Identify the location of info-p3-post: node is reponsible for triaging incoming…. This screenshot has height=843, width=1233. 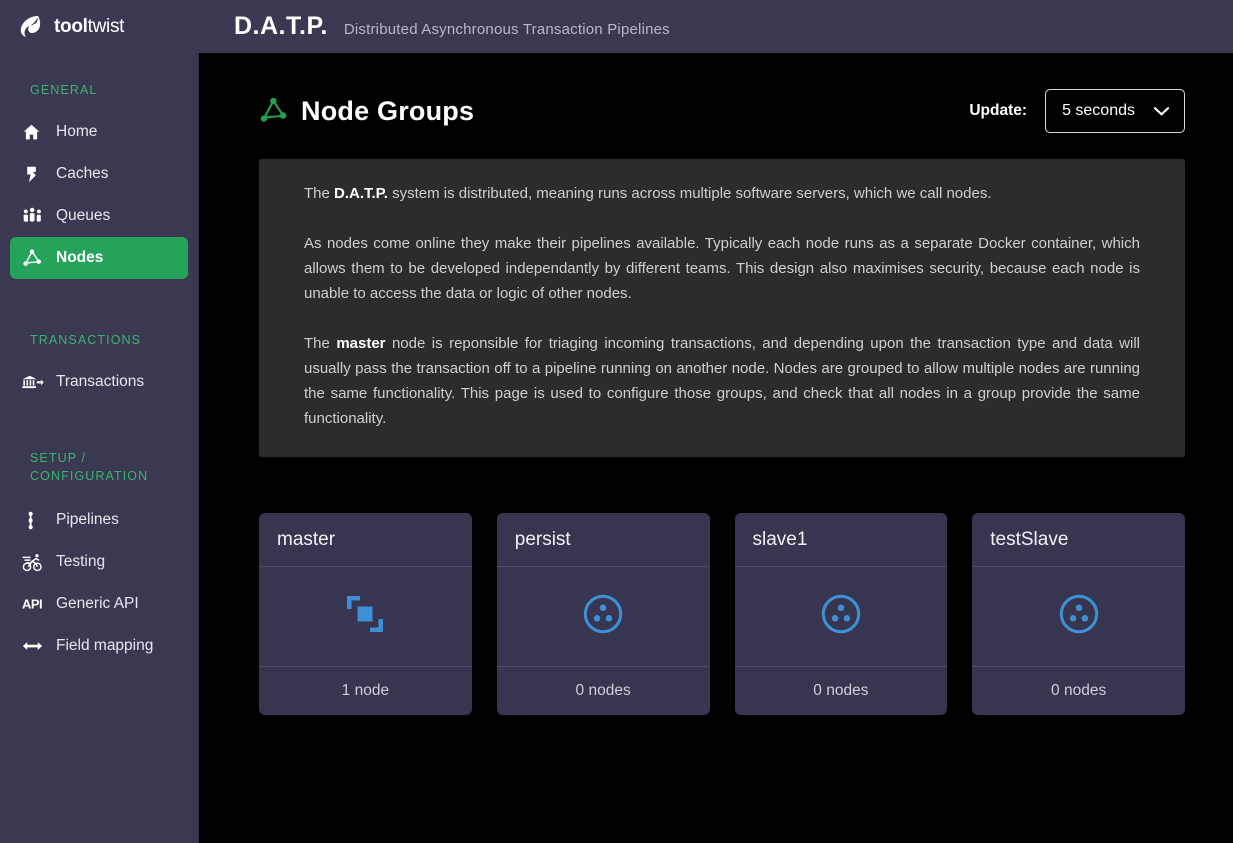
(722, 381).